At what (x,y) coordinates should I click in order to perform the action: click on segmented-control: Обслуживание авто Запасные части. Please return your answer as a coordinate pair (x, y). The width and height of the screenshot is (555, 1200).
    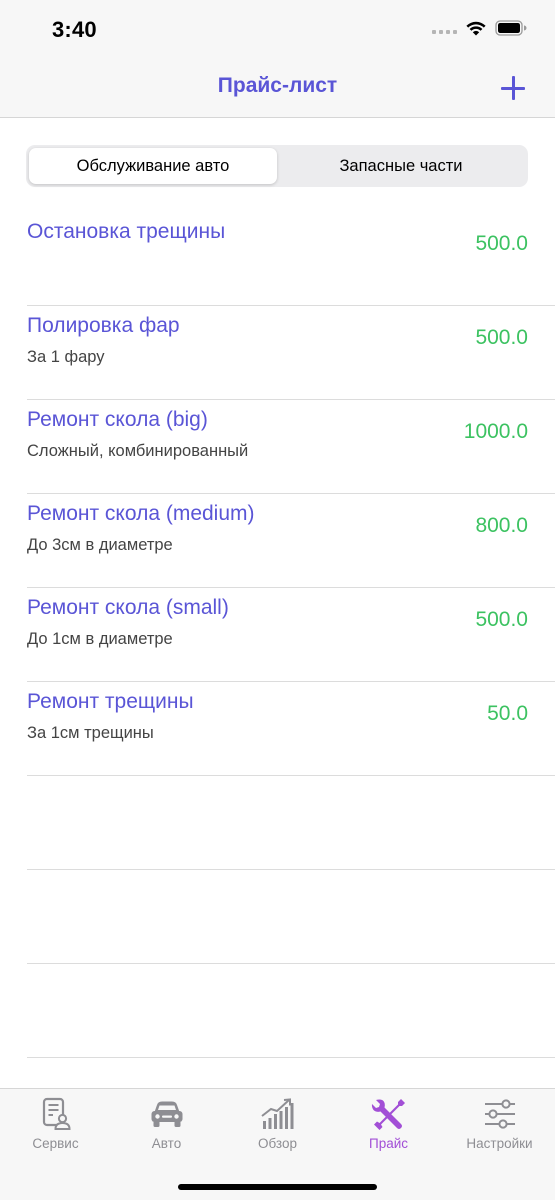
    Looking at the image, I should click on (277, 166).